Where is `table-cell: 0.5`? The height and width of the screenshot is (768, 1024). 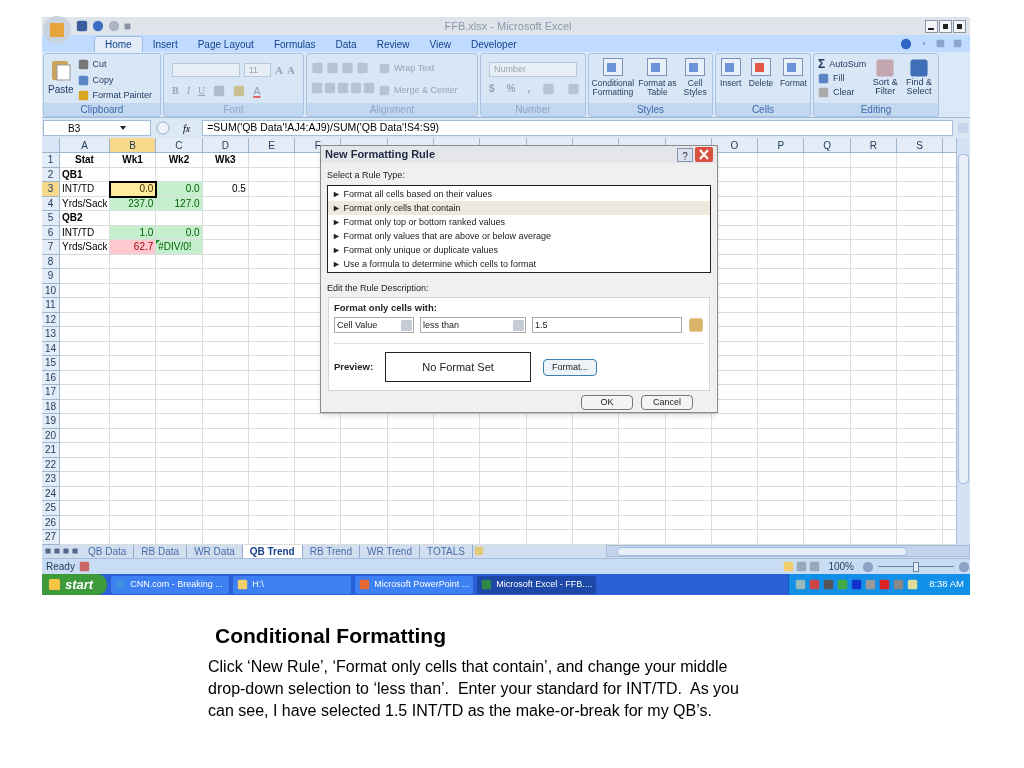 table-cell: 0.5 is located at coordinates (225, 189).